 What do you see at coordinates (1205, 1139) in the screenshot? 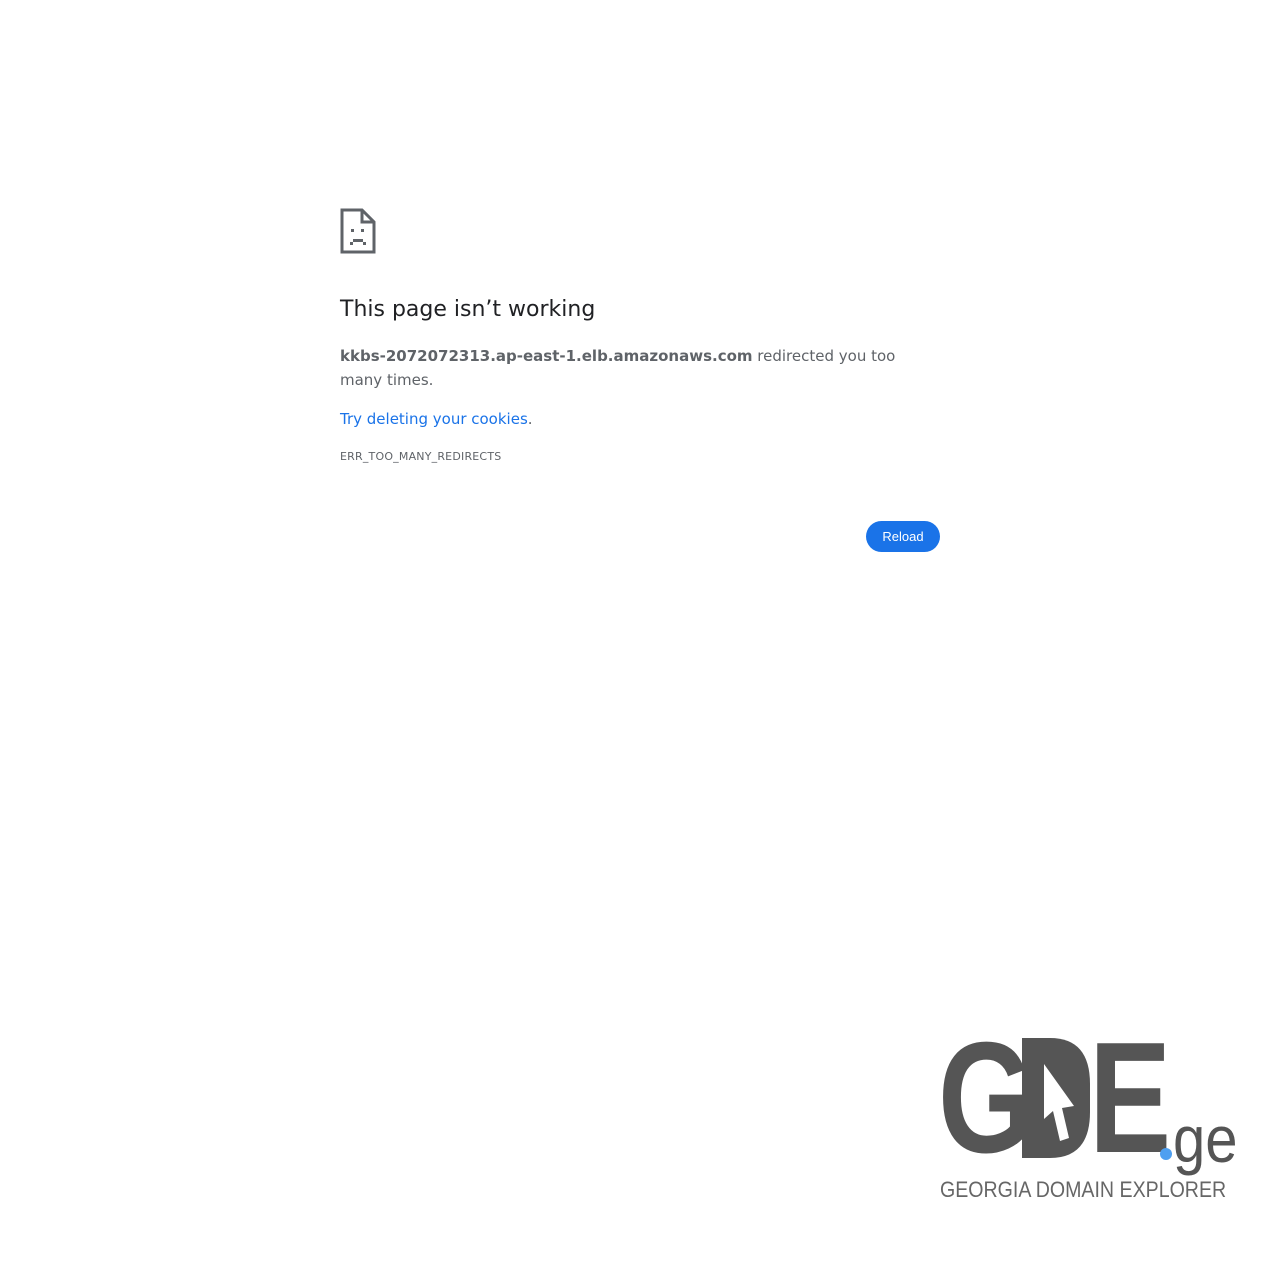
I see `logo-tld: ge` at bounding box center [1205, 1139].